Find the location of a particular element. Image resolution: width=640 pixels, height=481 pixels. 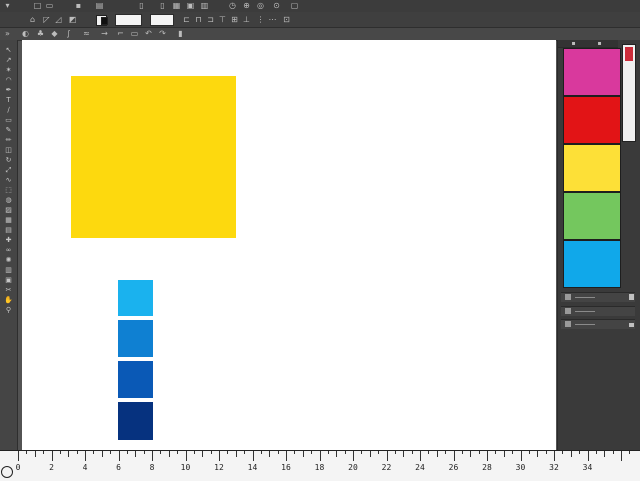

navy-rectangle is located at coordinates (135, 421).